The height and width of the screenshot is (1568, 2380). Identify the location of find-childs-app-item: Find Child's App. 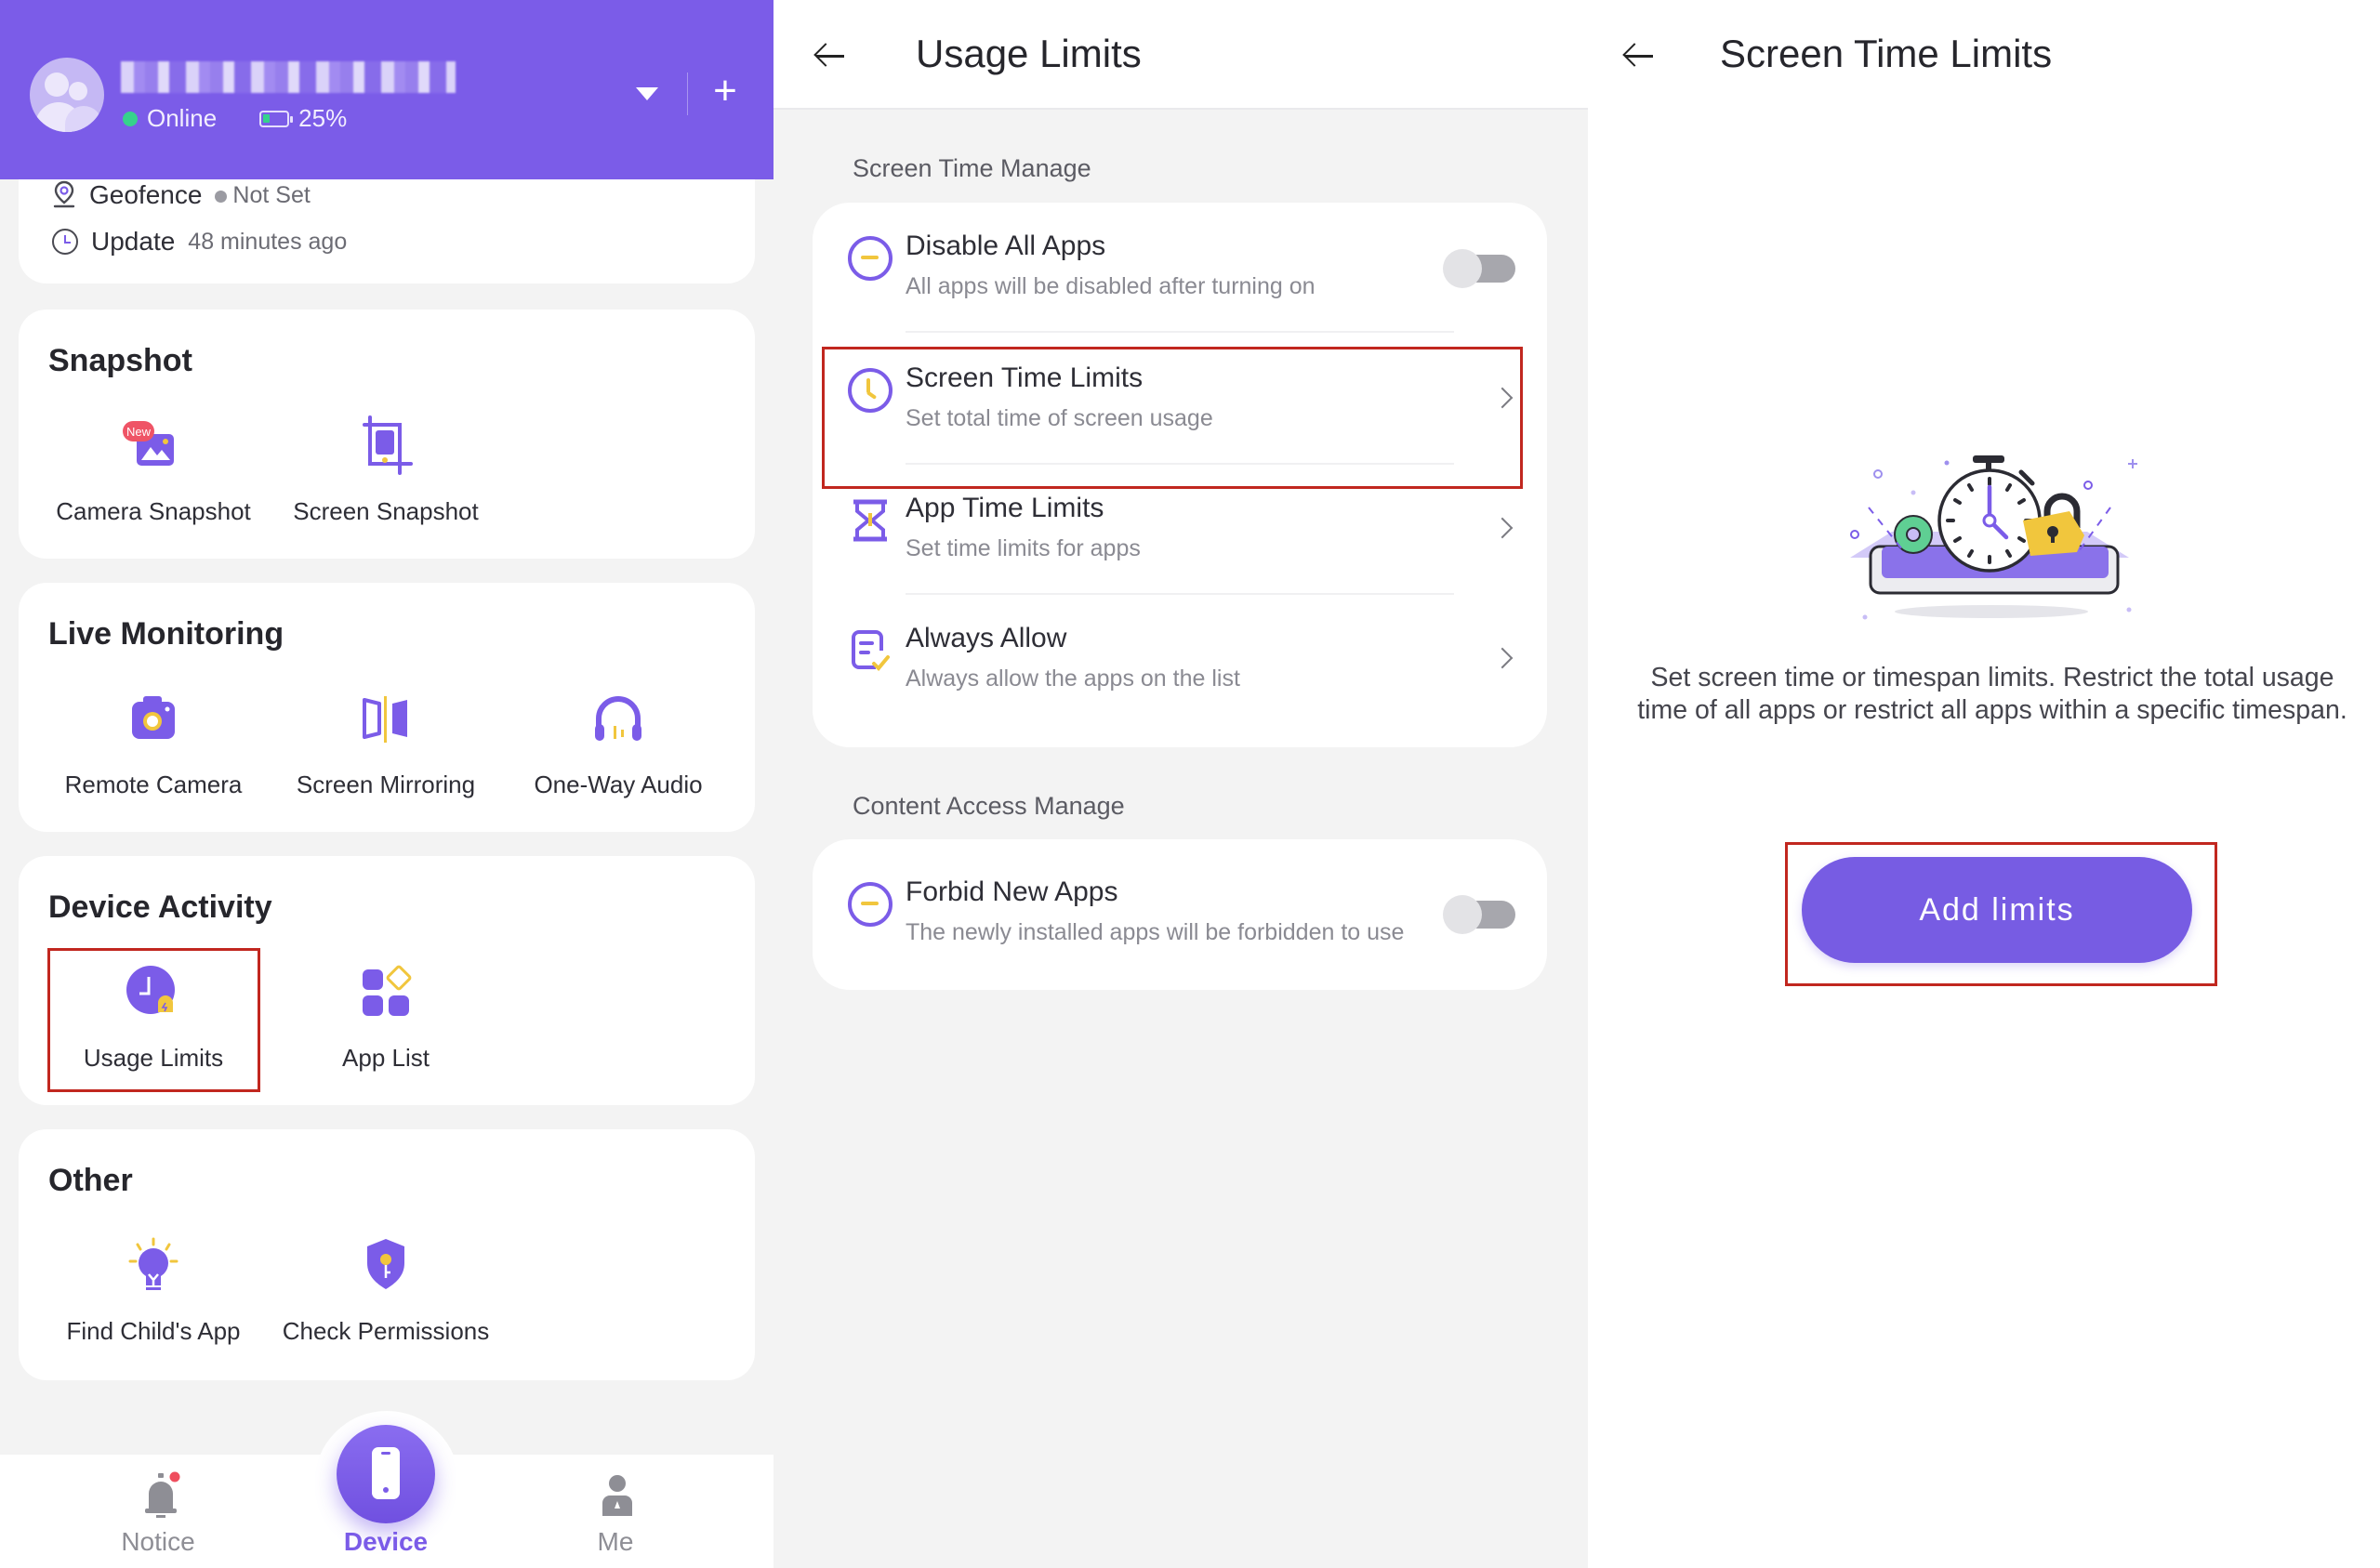
(153, 1290).